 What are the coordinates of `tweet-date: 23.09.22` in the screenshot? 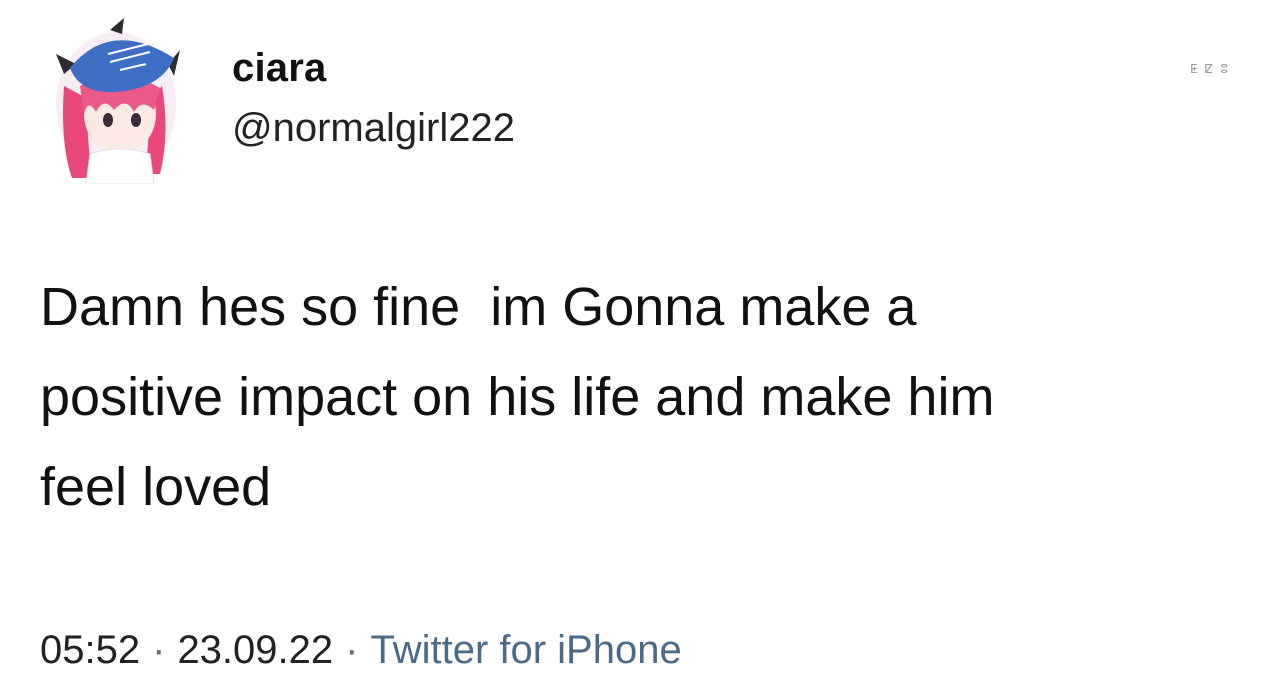 It's located at (255, 650).